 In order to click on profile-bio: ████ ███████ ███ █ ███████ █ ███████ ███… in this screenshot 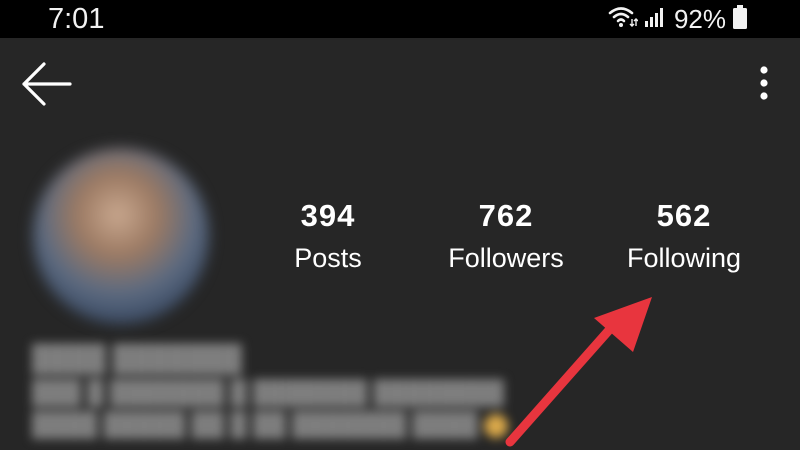, I will do `click(292, 390)`.